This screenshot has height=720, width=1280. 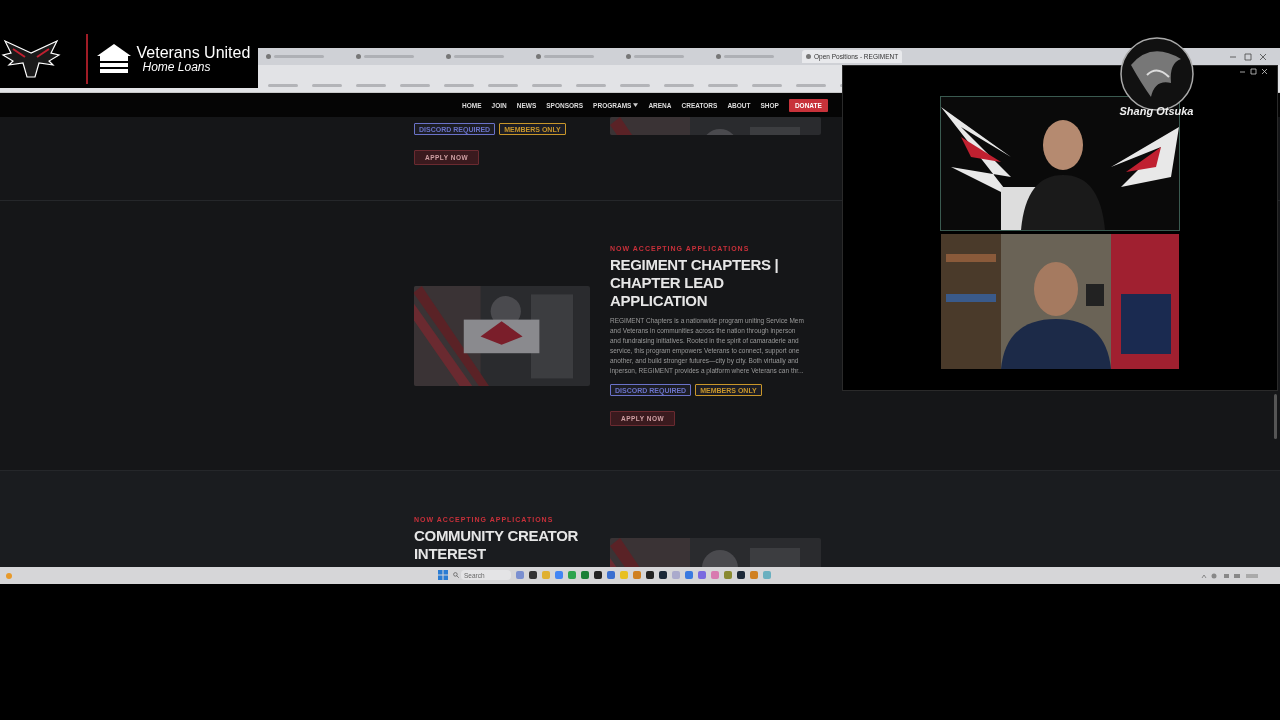 What do you see at coordinates (193, 52) in the screenshot?
I see `sponsor-name: Veterans United` at bounding box center [193, 52].